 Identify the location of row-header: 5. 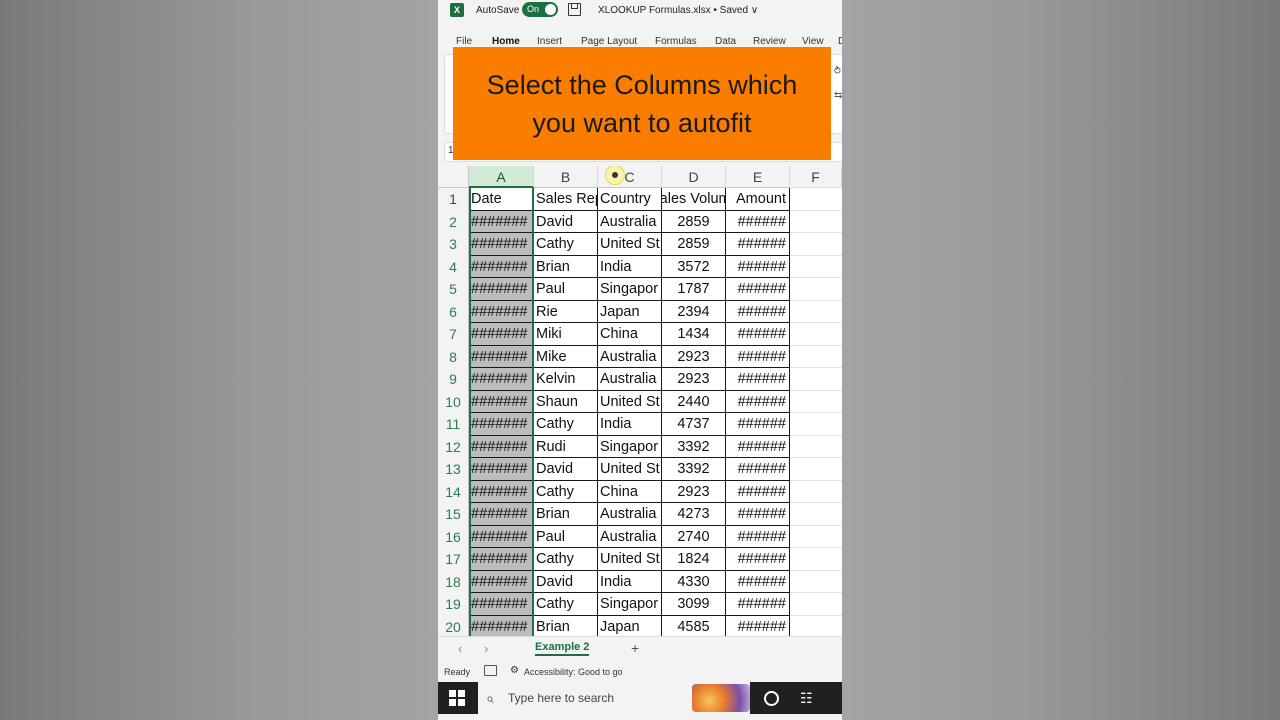
(453, 289).